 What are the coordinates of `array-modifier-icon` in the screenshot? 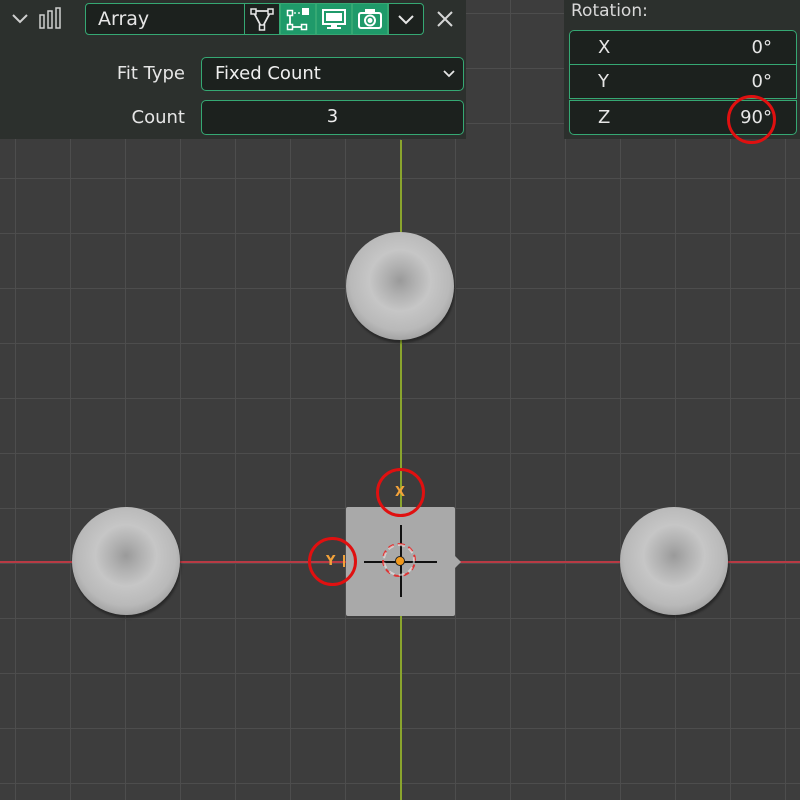 It's located at (50, 18).